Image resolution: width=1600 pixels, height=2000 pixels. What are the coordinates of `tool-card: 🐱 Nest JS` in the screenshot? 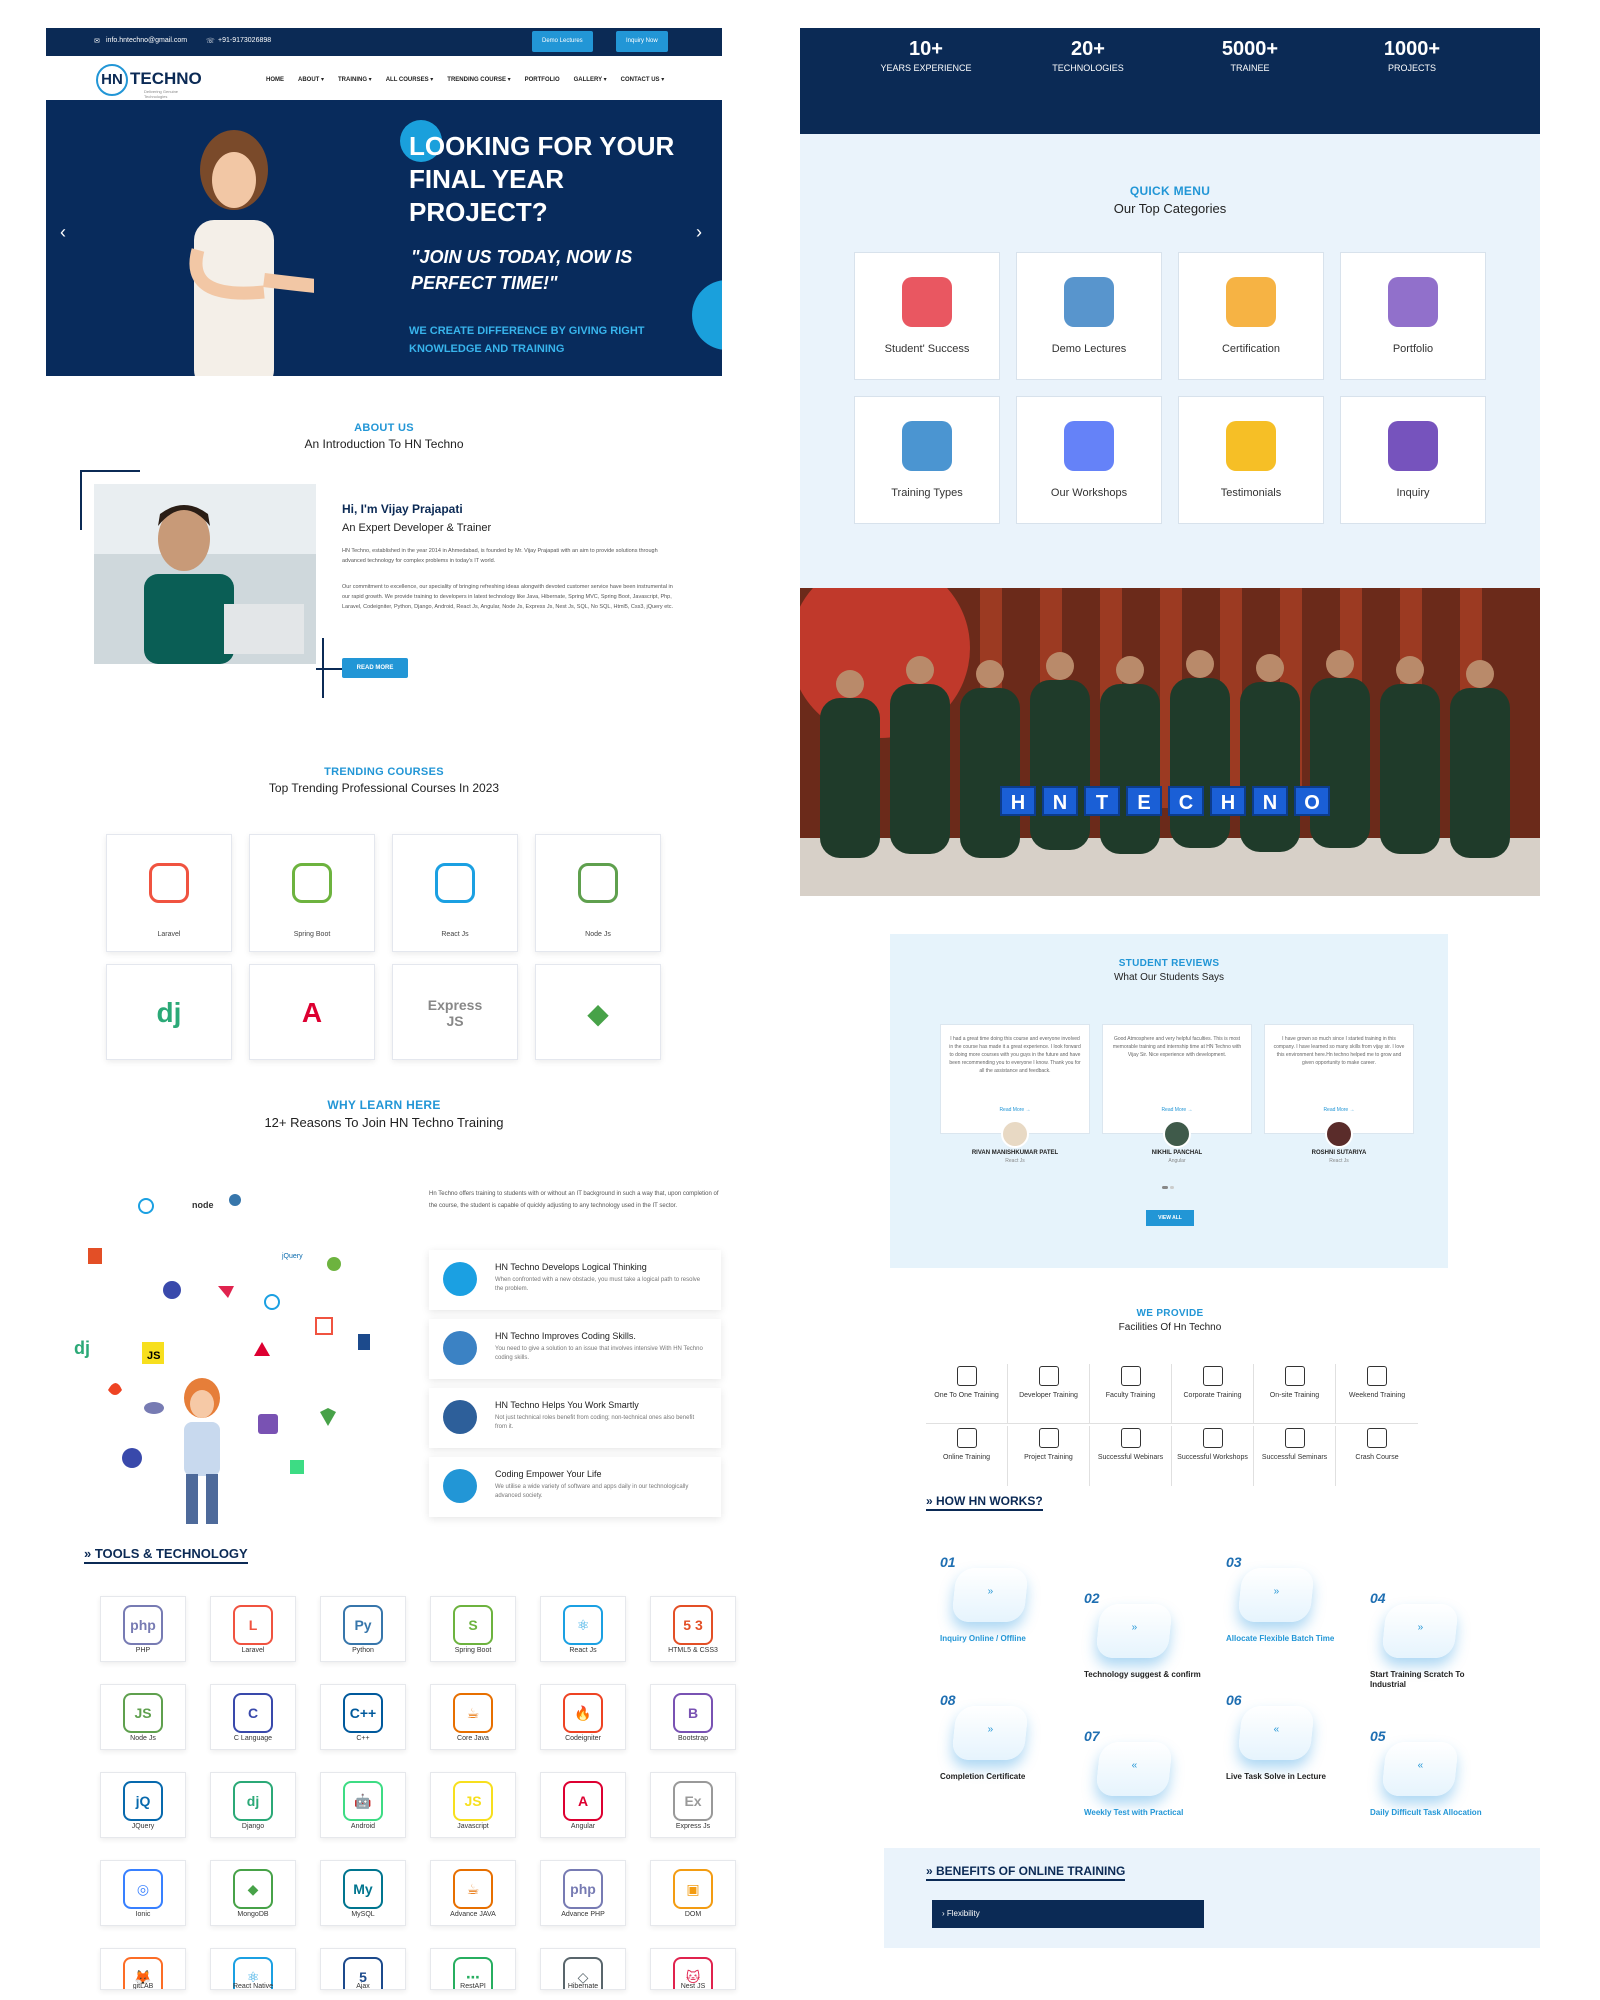 It's located at (693, 1969).